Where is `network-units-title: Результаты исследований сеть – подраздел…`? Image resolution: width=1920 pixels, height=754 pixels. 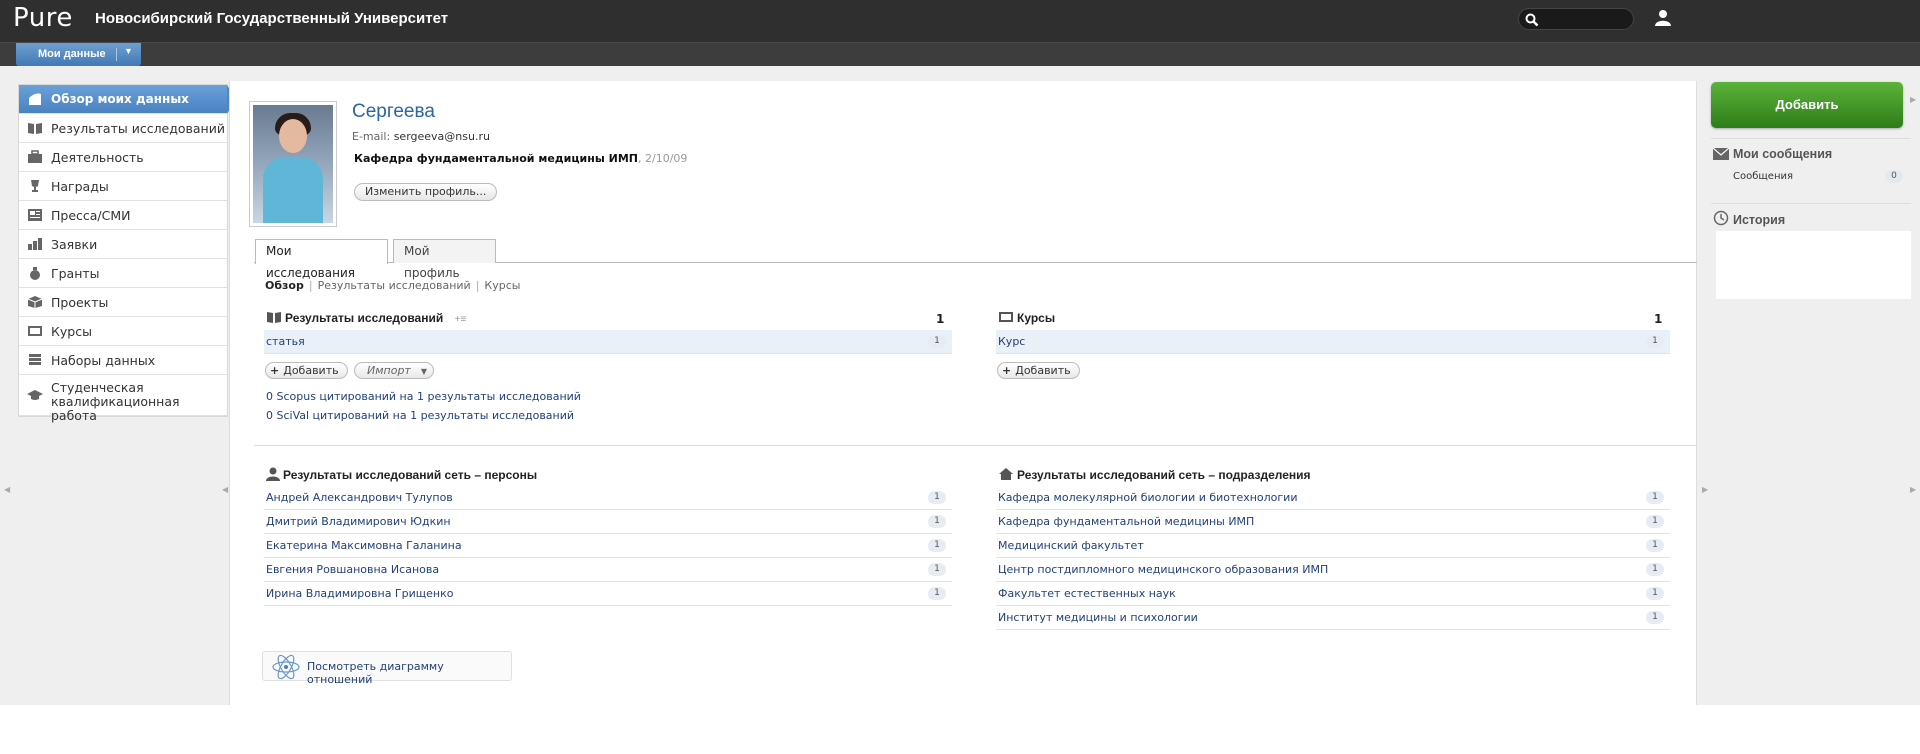
network-units-title: Результаты исследований сеть – подраздел… is located at coordinates (1154, 474).